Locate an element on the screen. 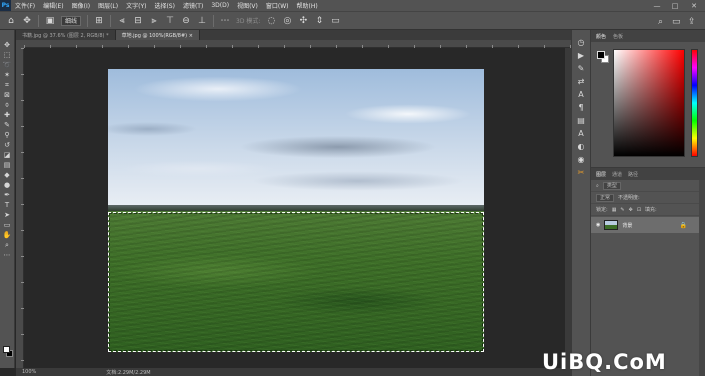 This screenshot has width=705, height=376. dodge-tool-icon: ● is located at coordinates (7, 185).